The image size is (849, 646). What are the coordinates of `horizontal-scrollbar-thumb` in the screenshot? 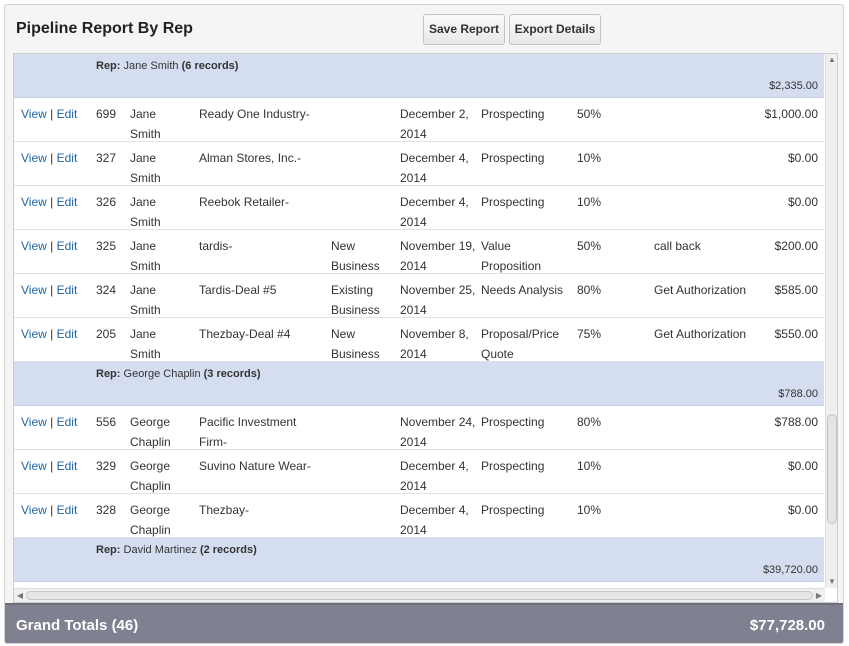 It's located at (419, 595).